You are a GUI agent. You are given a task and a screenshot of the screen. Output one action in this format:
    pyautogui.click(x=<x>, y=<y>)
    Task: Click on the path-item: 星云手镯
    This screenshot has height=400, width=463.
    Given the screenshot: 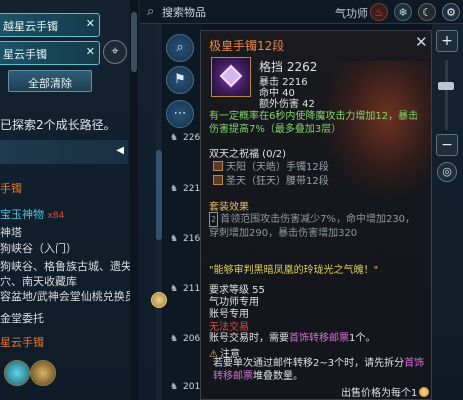 What is the action you would take?
    pyautogui.click(x=65, y=342)
    